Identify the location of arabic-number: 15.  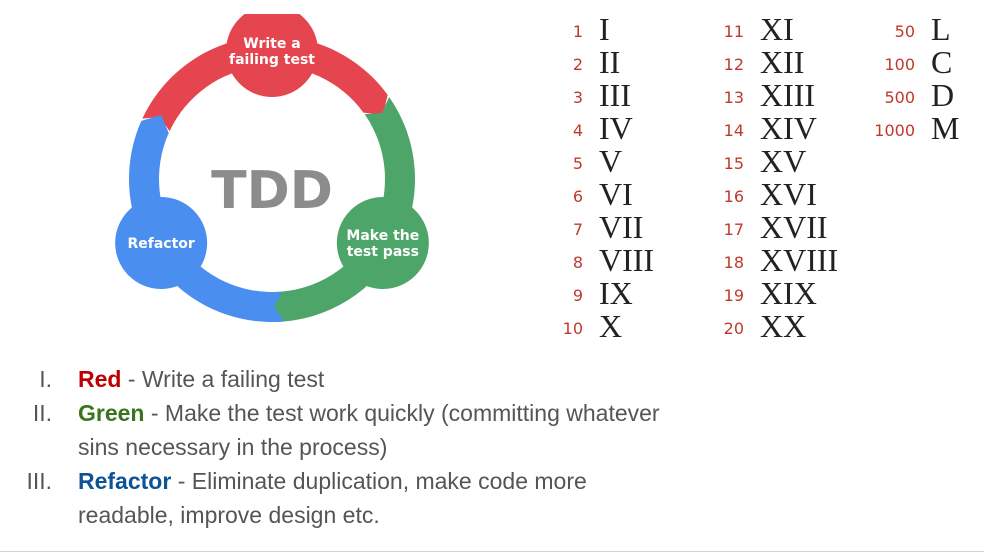
(733, 163).